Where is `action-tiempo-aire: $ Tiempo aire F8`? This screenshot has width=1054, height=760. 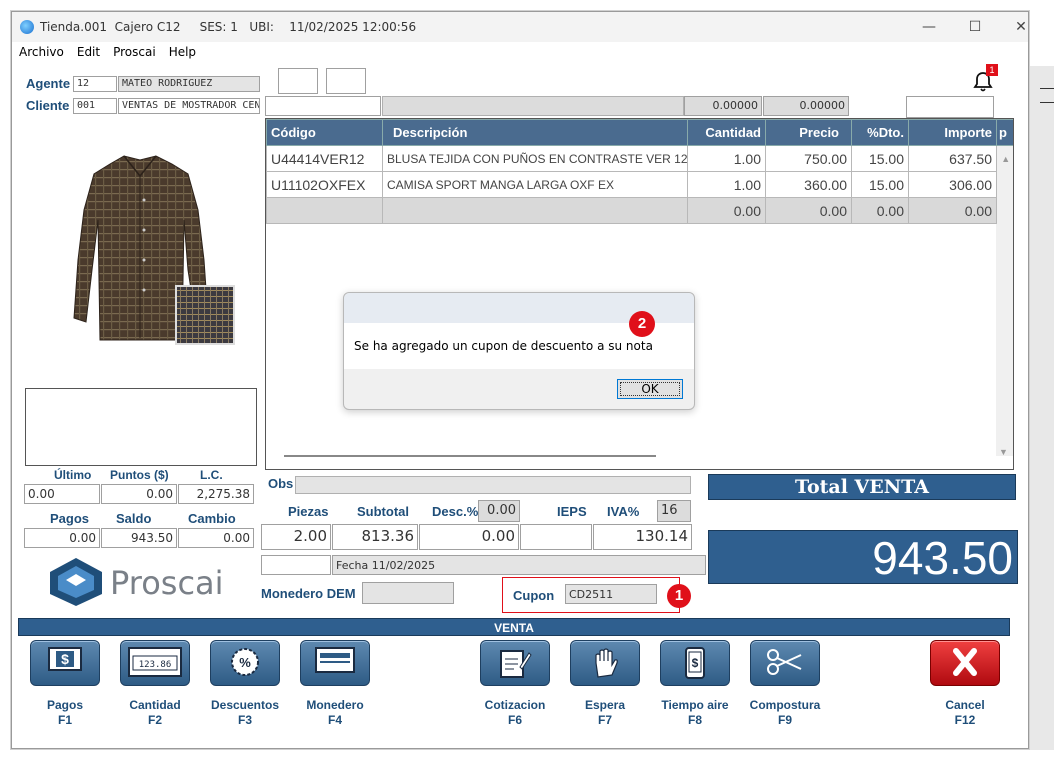
action-tiempo-aire: $ Tiempo aire F8 is located at coordinates (700, 684).